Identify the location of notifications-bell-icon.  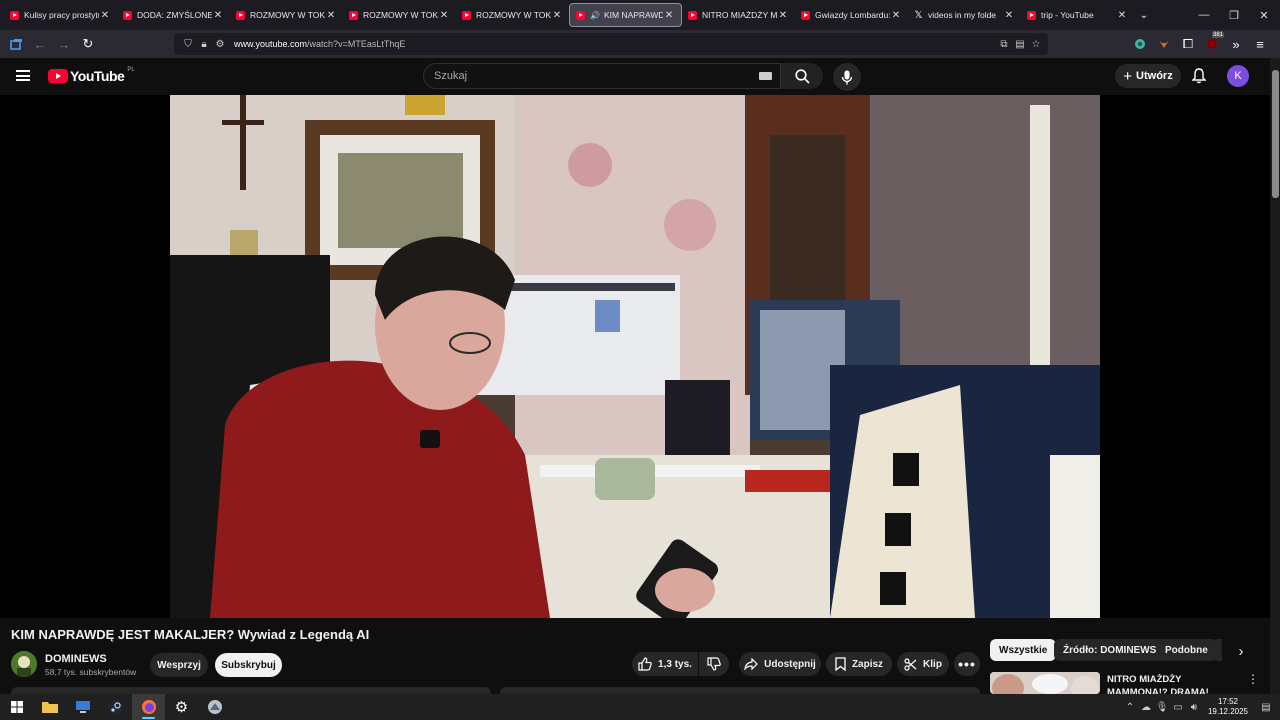
(1199, 76).